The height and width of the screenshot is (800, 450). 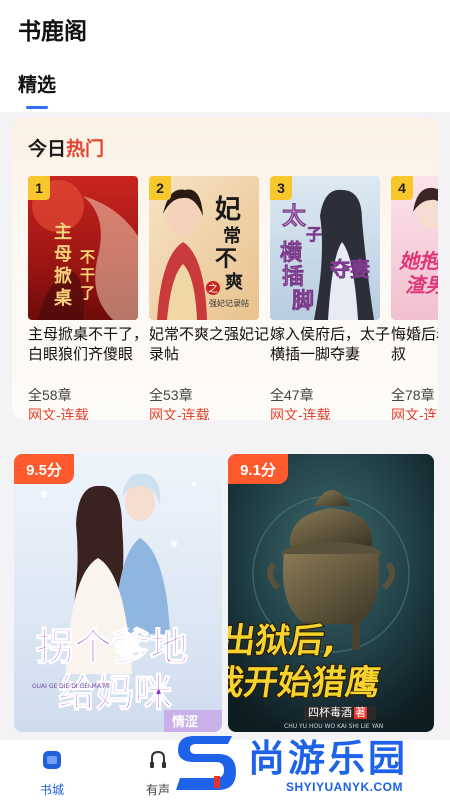 I want to click on svg-text: 横, so click(x=291, y=253).